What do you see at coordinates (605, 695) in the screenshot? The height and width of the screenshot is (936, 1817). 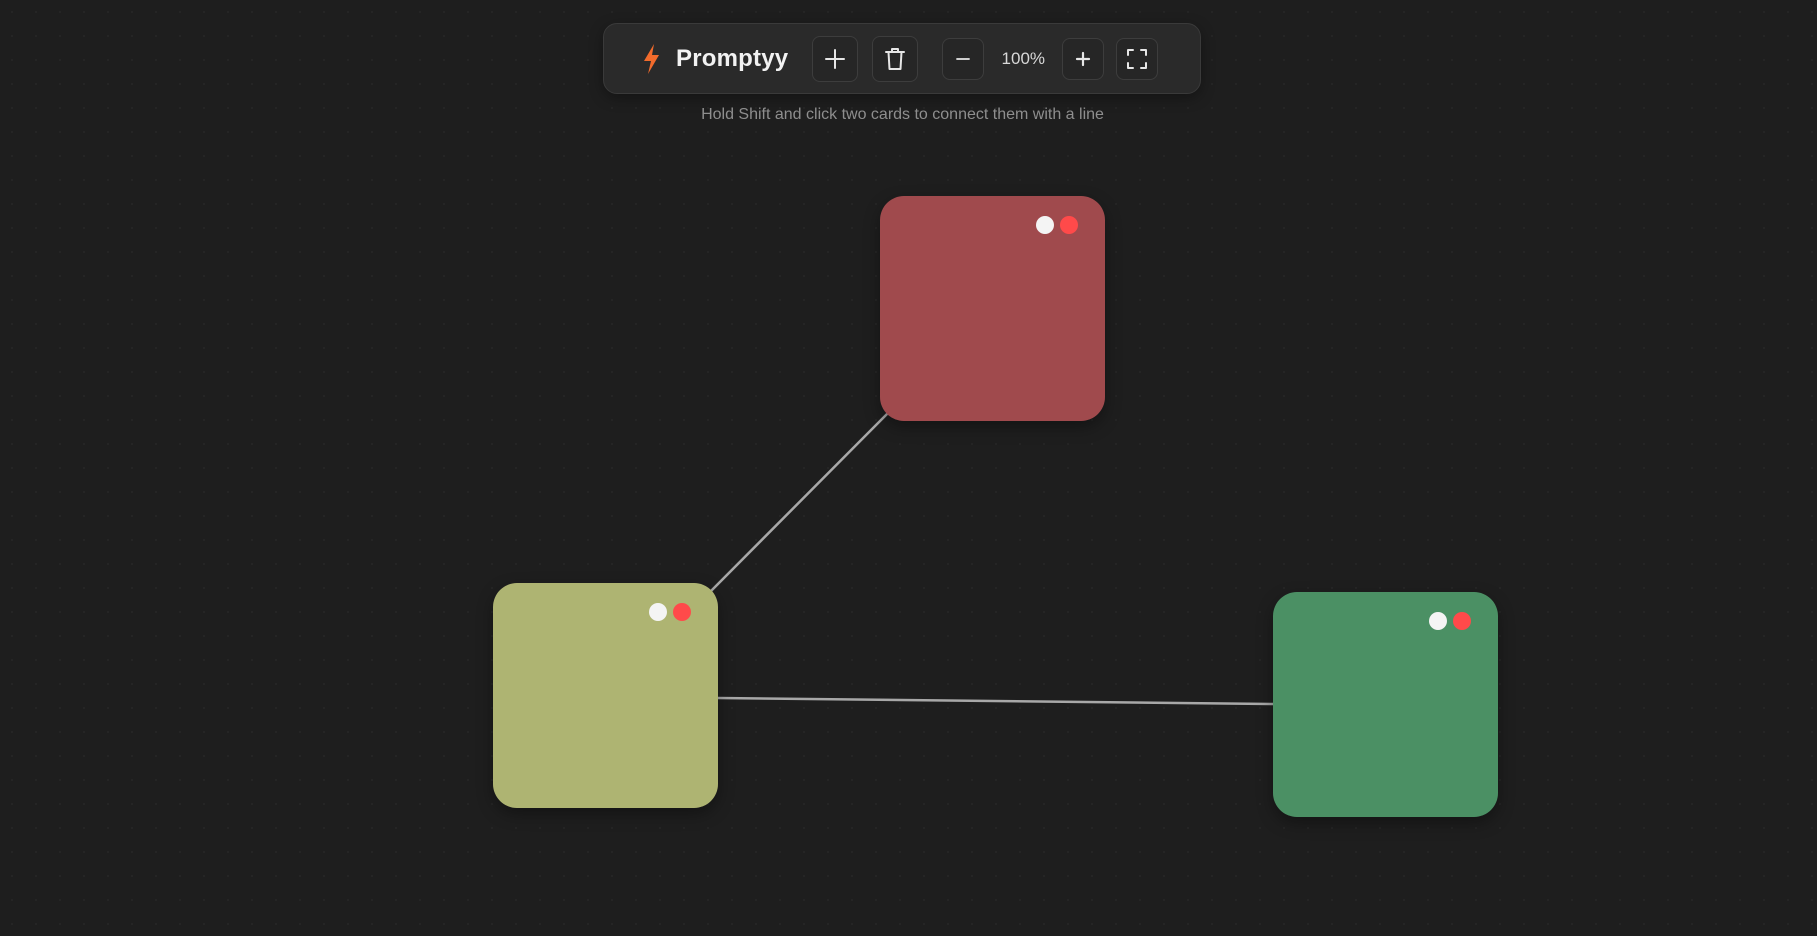 I see `card-olive` at bounding box center [605, 695].